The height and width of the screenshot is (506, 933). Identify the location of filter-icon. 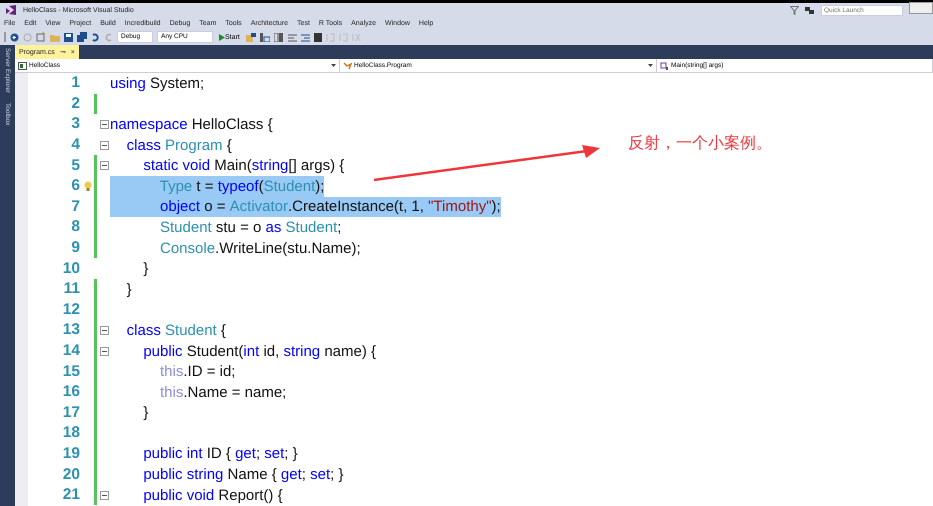
(794, 10).